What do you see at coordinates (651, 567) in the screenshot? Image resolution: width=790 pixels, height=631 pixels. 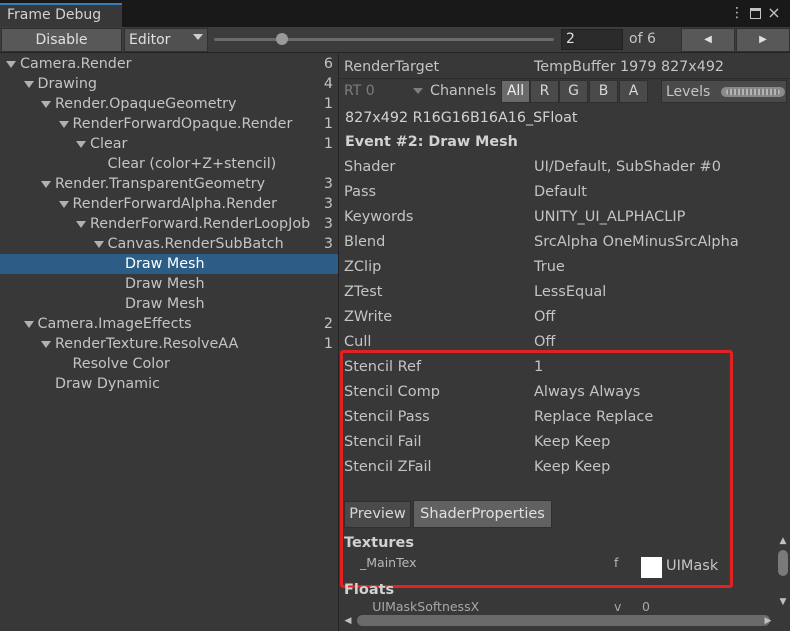 I see `texture-thumbnail` at bounding box center [651, 567].